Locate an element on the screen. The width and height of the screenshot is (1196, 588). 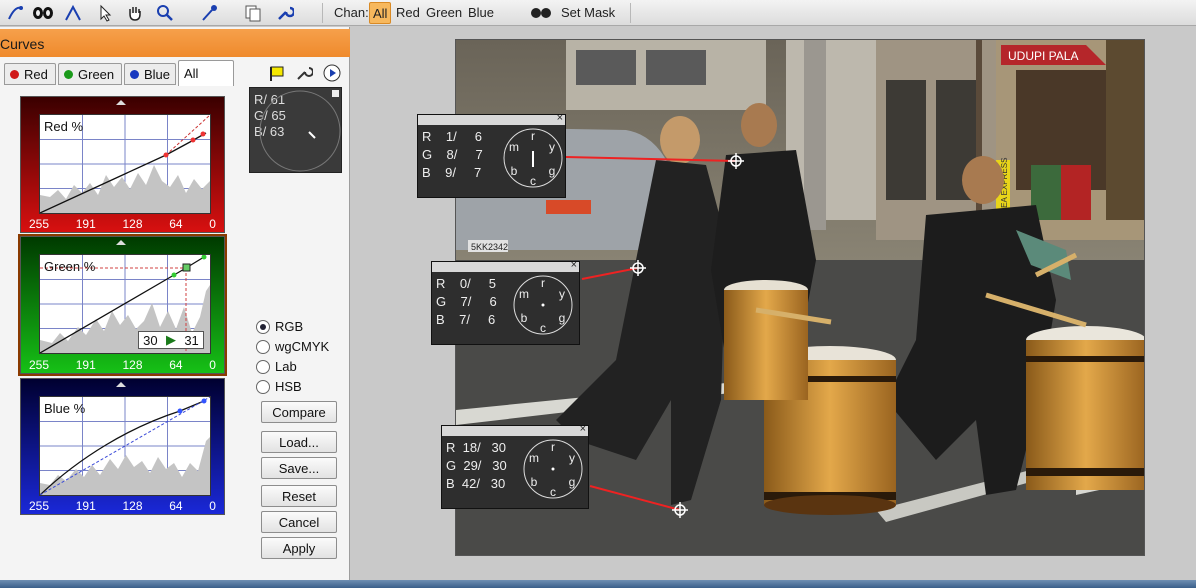
arrow-right-icon: ▶ is located at coordinates (170, 339).